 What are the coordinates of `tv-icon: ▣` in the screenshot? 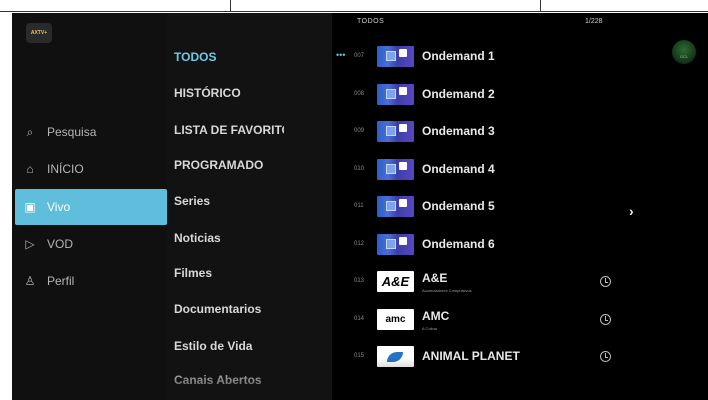 It's located at (30, 207).